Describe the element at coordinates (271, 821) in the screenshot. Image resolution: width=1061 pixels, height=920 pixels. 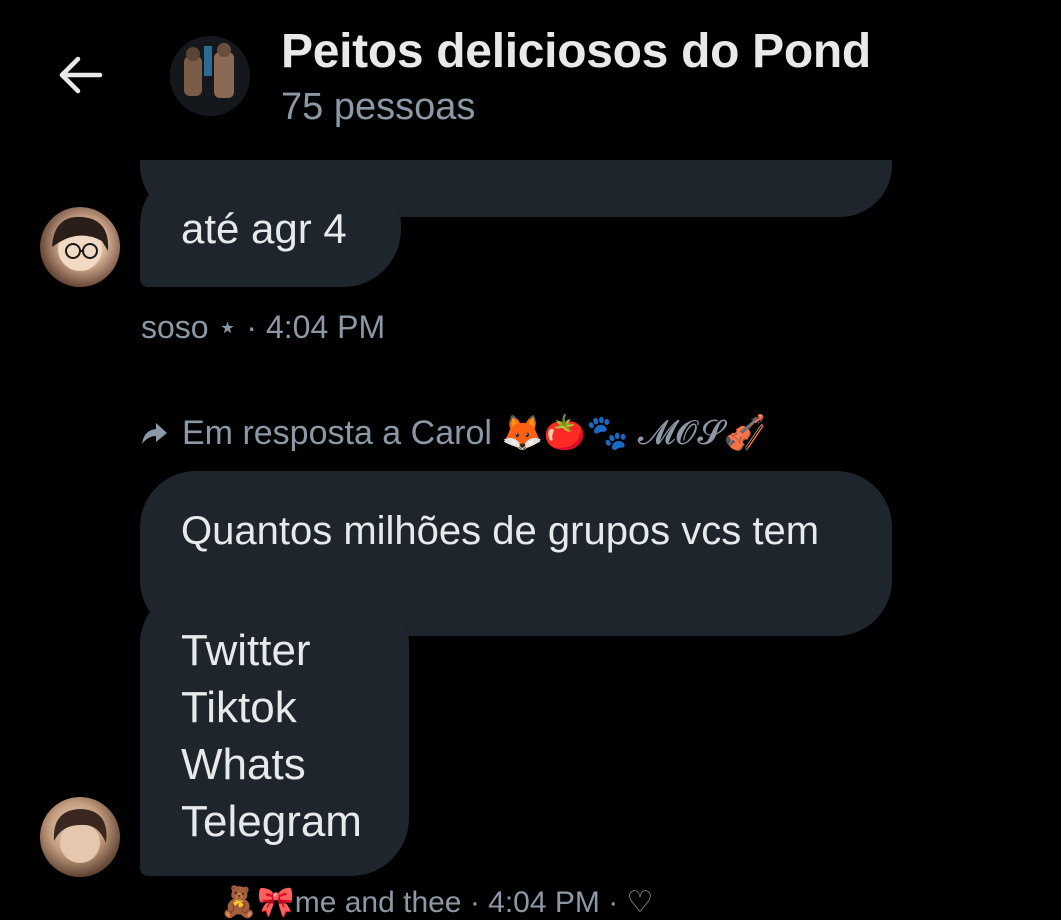
I see `message-line: Telegram` at that location.